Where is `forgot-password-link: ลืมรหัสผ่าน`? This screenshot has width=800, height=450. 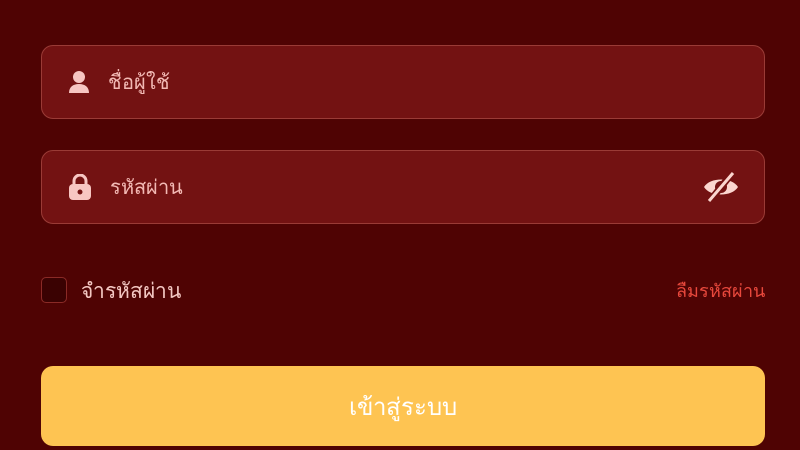 forgot-password-link: ลืมรหัสผ่าน is located at coordinates (720, 290).